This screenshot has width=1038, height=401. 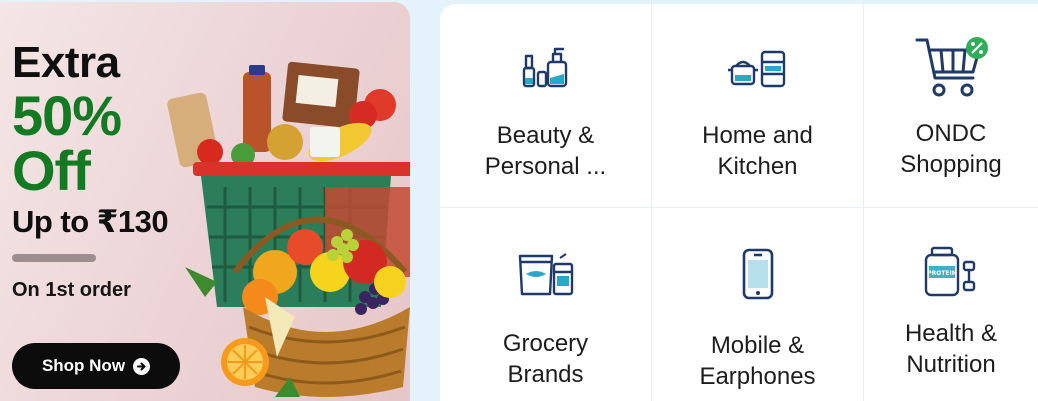 I want to click on category-label-mobile: Mobile & Earphones, so click(x=757, y=361).